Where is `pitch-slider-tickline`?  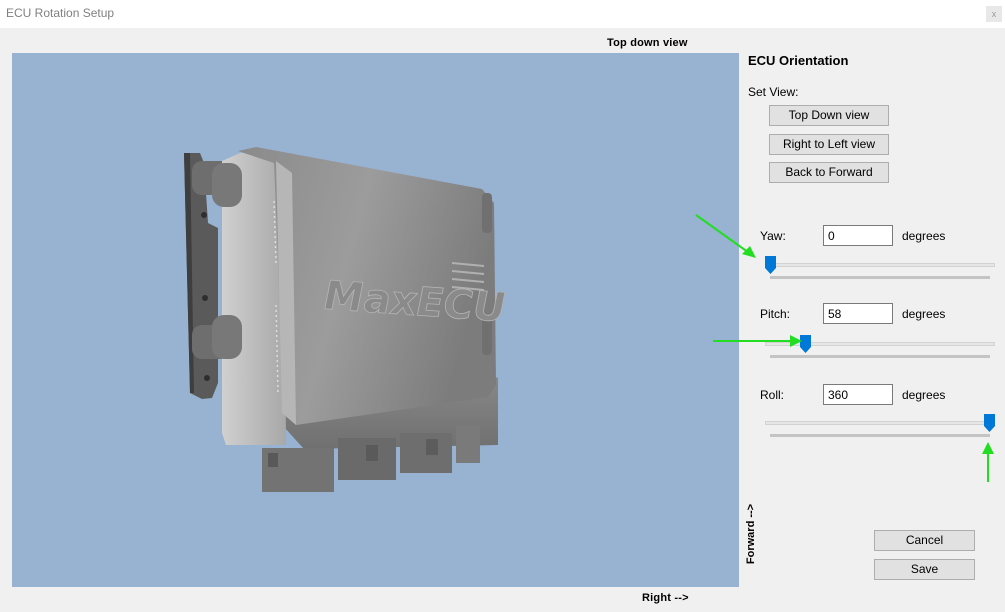 pitch-slider-tickline is located at coordinates (880, 356).